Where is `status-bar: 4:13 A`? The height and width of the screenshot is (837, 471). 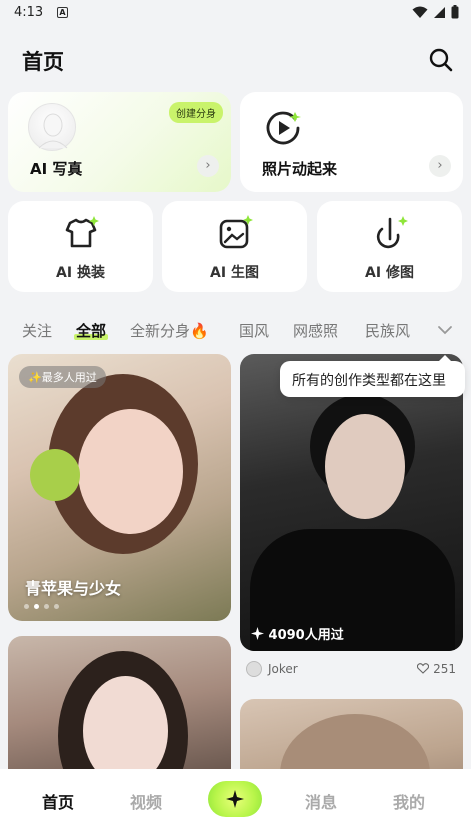
status-bar: 4:13 A is located at coordinates (235, 13).